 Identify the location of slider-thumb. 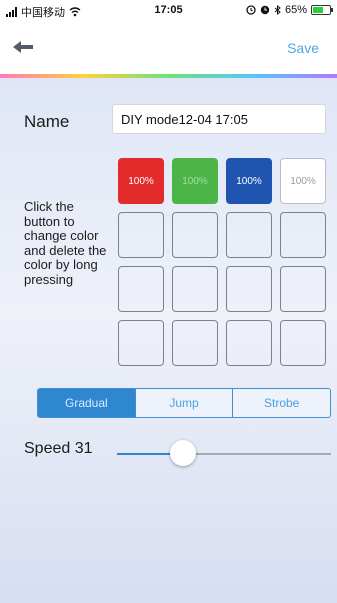
(183, 453).